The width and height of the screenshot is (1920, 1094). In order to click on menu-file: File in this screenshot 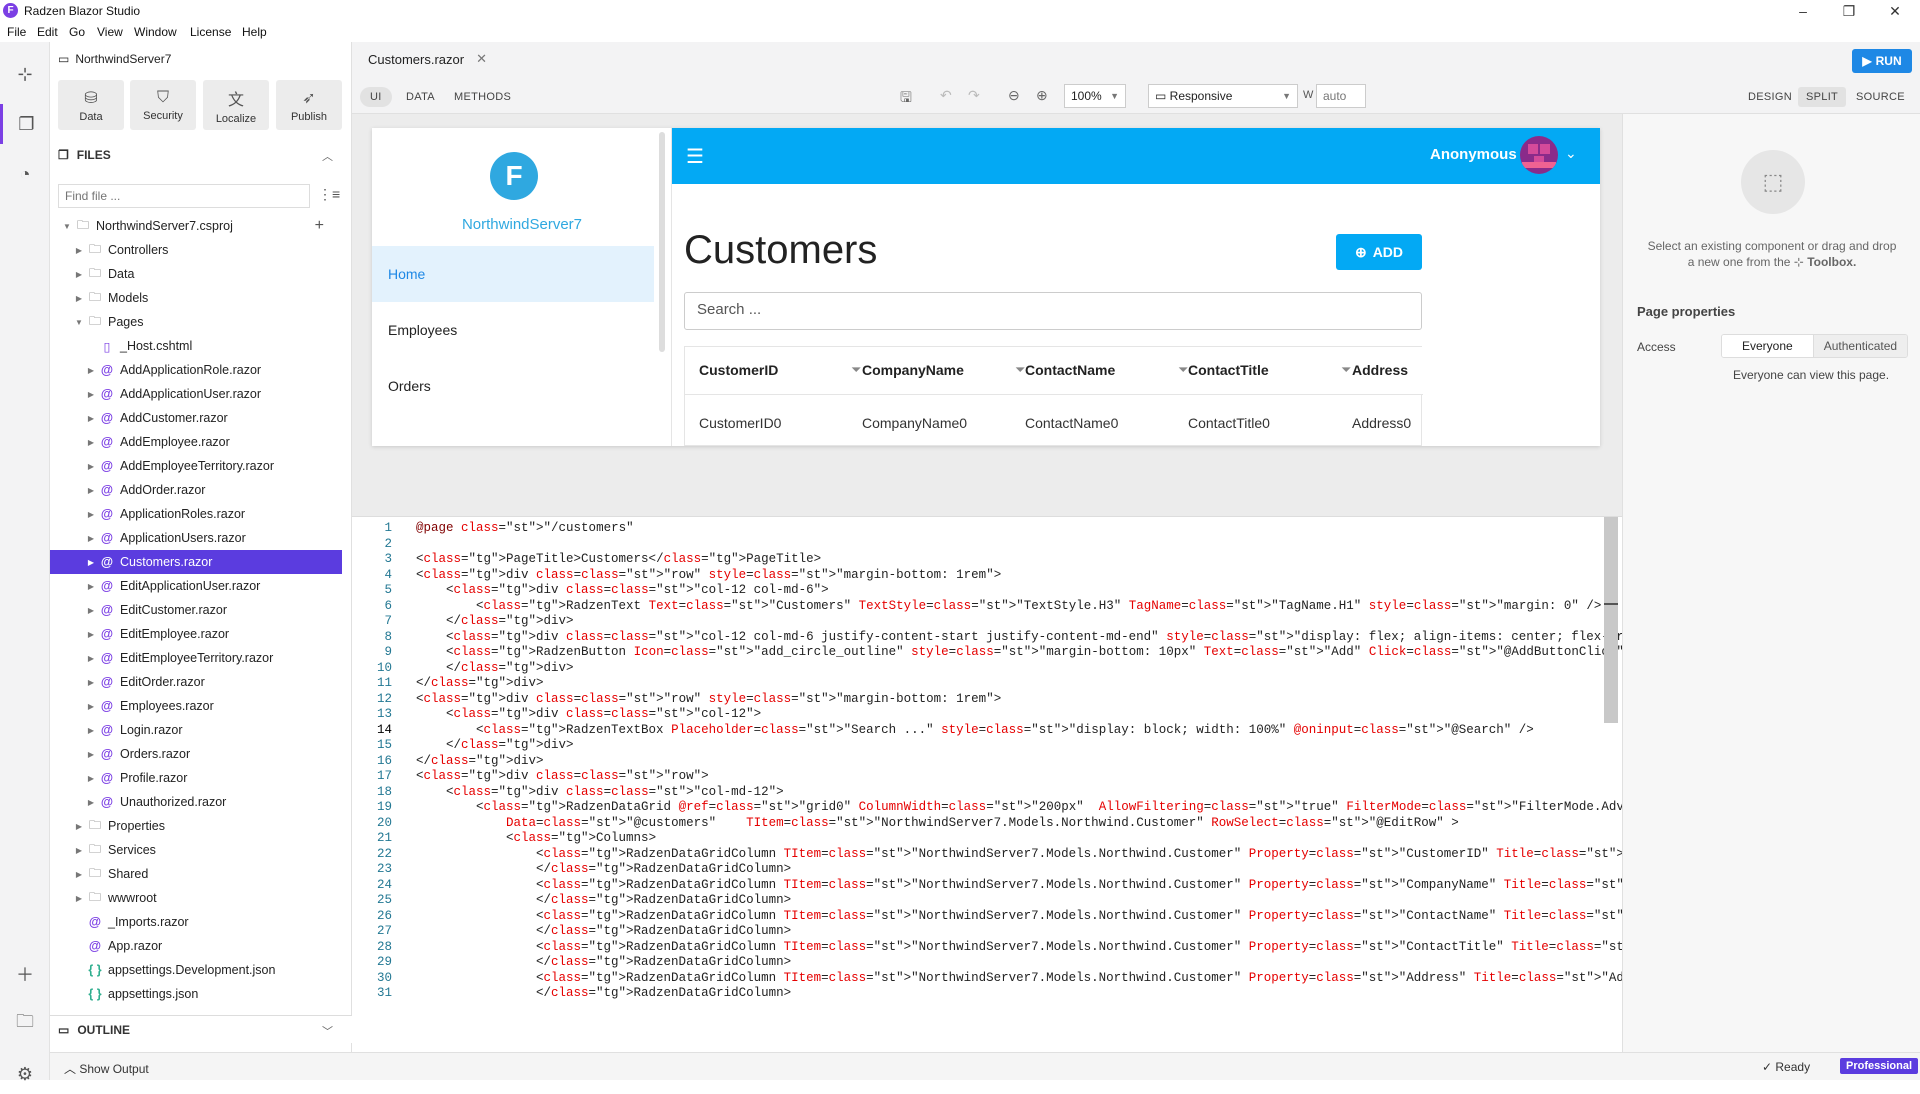, I will do `click(16, 32)`.